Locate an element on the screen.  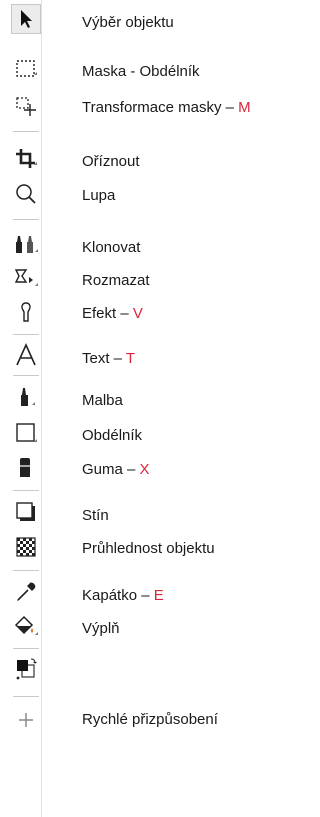
tool-label-rectangle: Obdélník is located at coordinates (112, 435).